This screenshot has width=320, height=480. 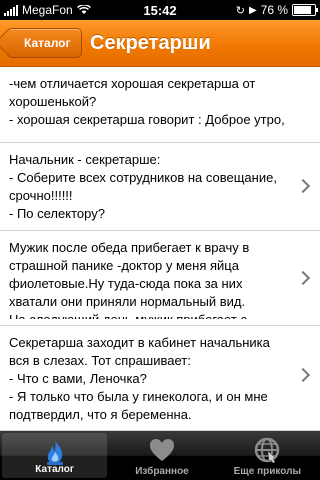 I want to click on navigation-bar: Каталог Секретарши, so click(x=160, y=43).